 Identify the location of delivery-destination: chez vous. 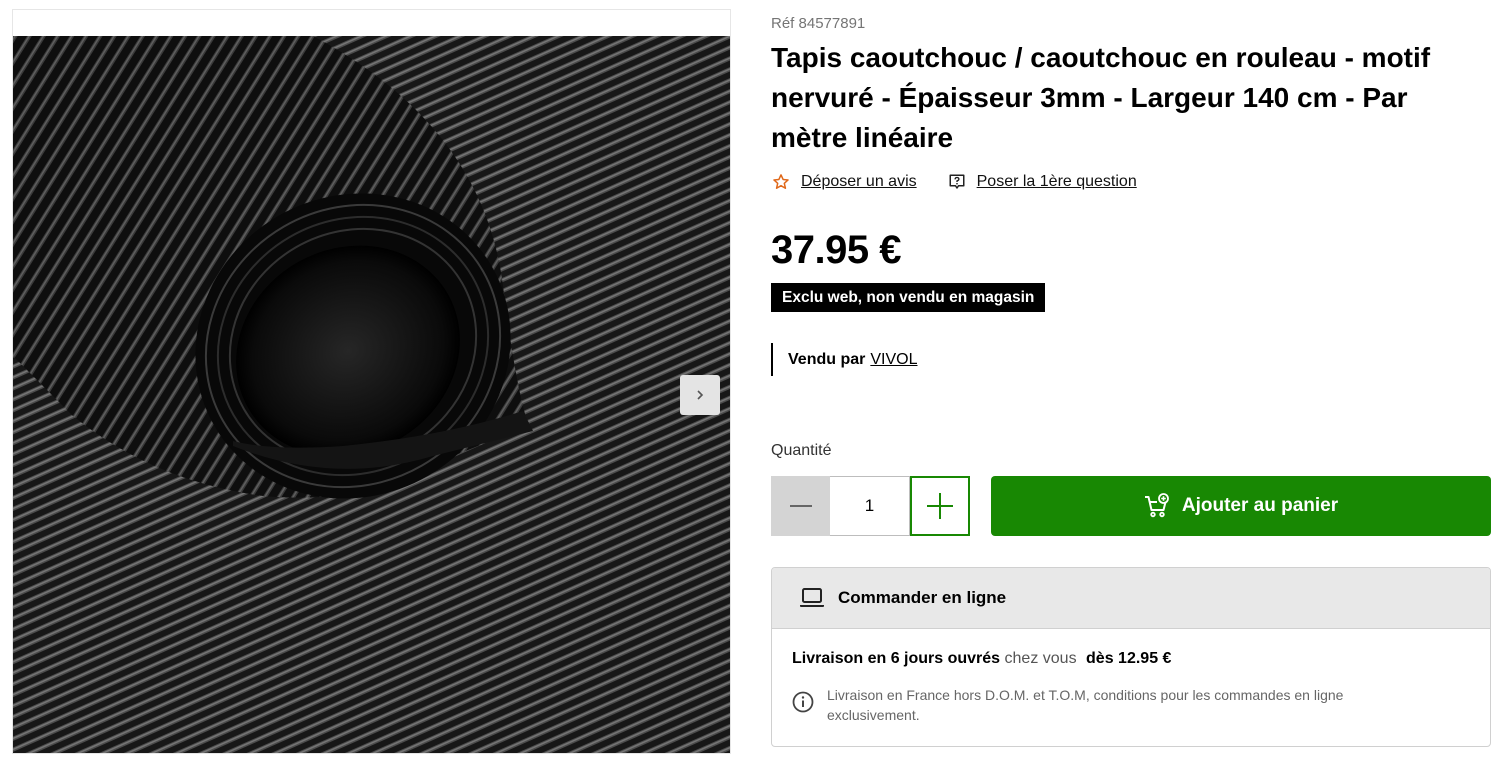
(1040, 658).